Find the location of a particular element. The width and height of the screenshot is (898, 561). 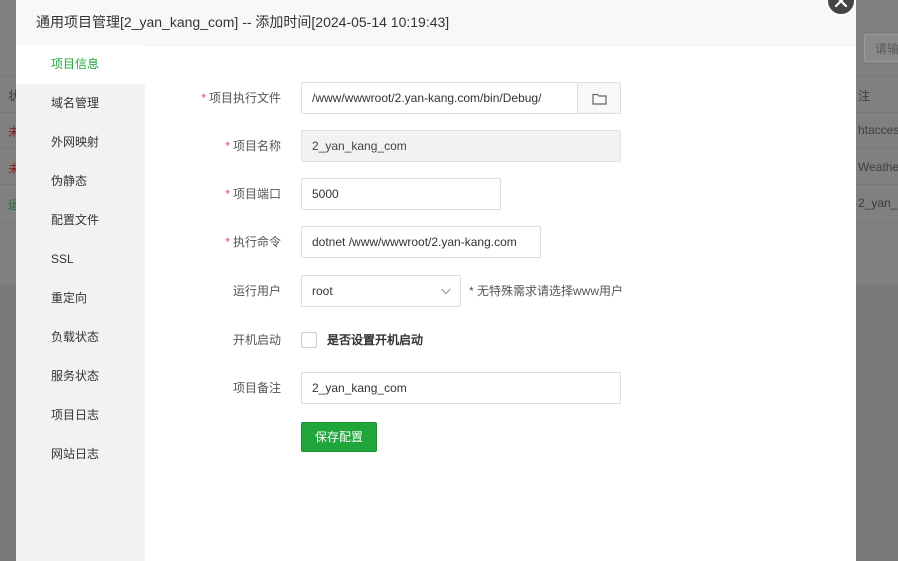

exec-file-label: * 项目执行文件 is located at coordinates (241, 98).